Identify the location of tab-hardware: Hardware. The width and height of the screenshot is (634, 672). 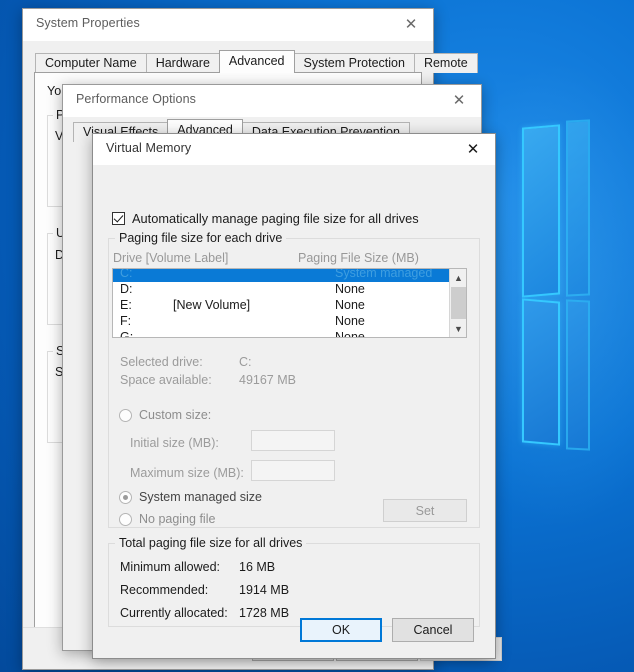
(182, 63).